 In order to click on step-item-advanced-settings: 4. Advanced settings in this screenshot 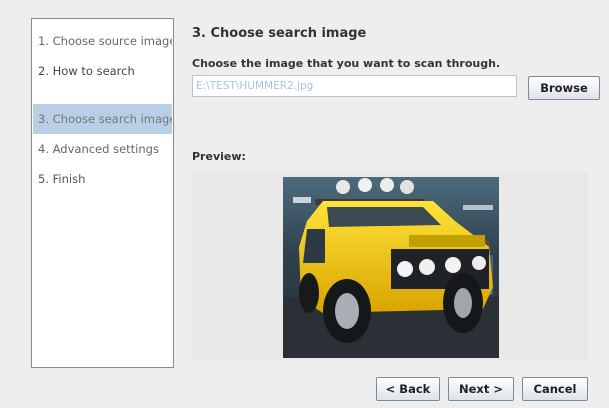, I will do `click(102, 149)`.